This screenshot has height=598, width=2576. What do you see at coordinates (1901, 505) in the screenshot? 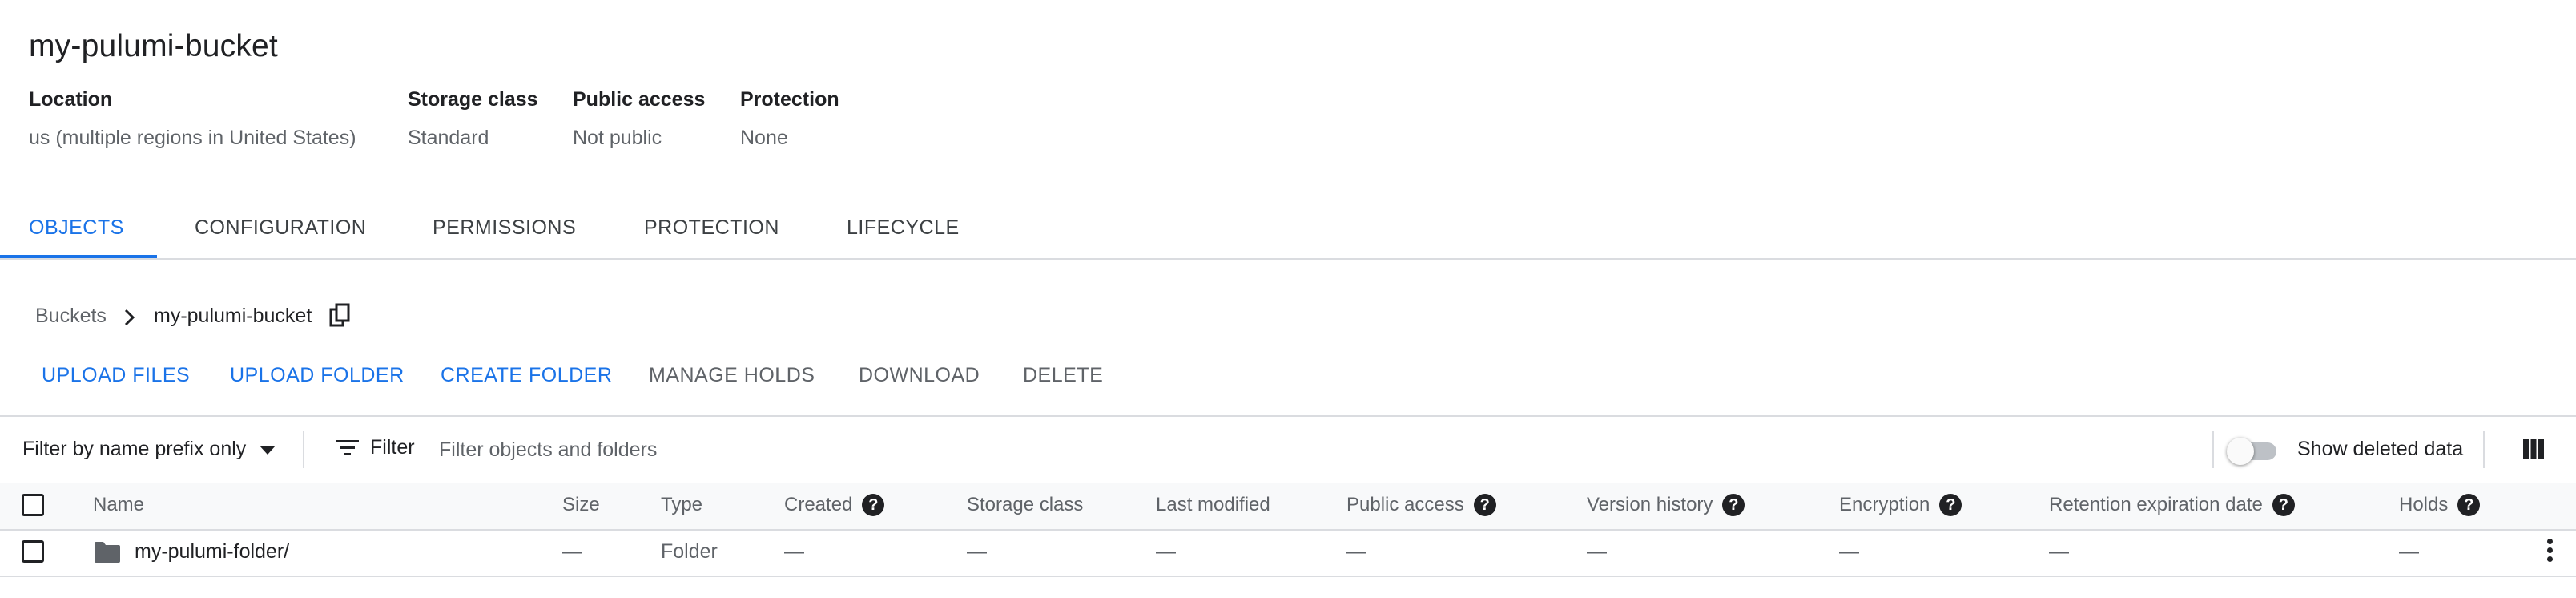
I see `column-header-encryption: Encryption?` at bounding box center [1901, 505].